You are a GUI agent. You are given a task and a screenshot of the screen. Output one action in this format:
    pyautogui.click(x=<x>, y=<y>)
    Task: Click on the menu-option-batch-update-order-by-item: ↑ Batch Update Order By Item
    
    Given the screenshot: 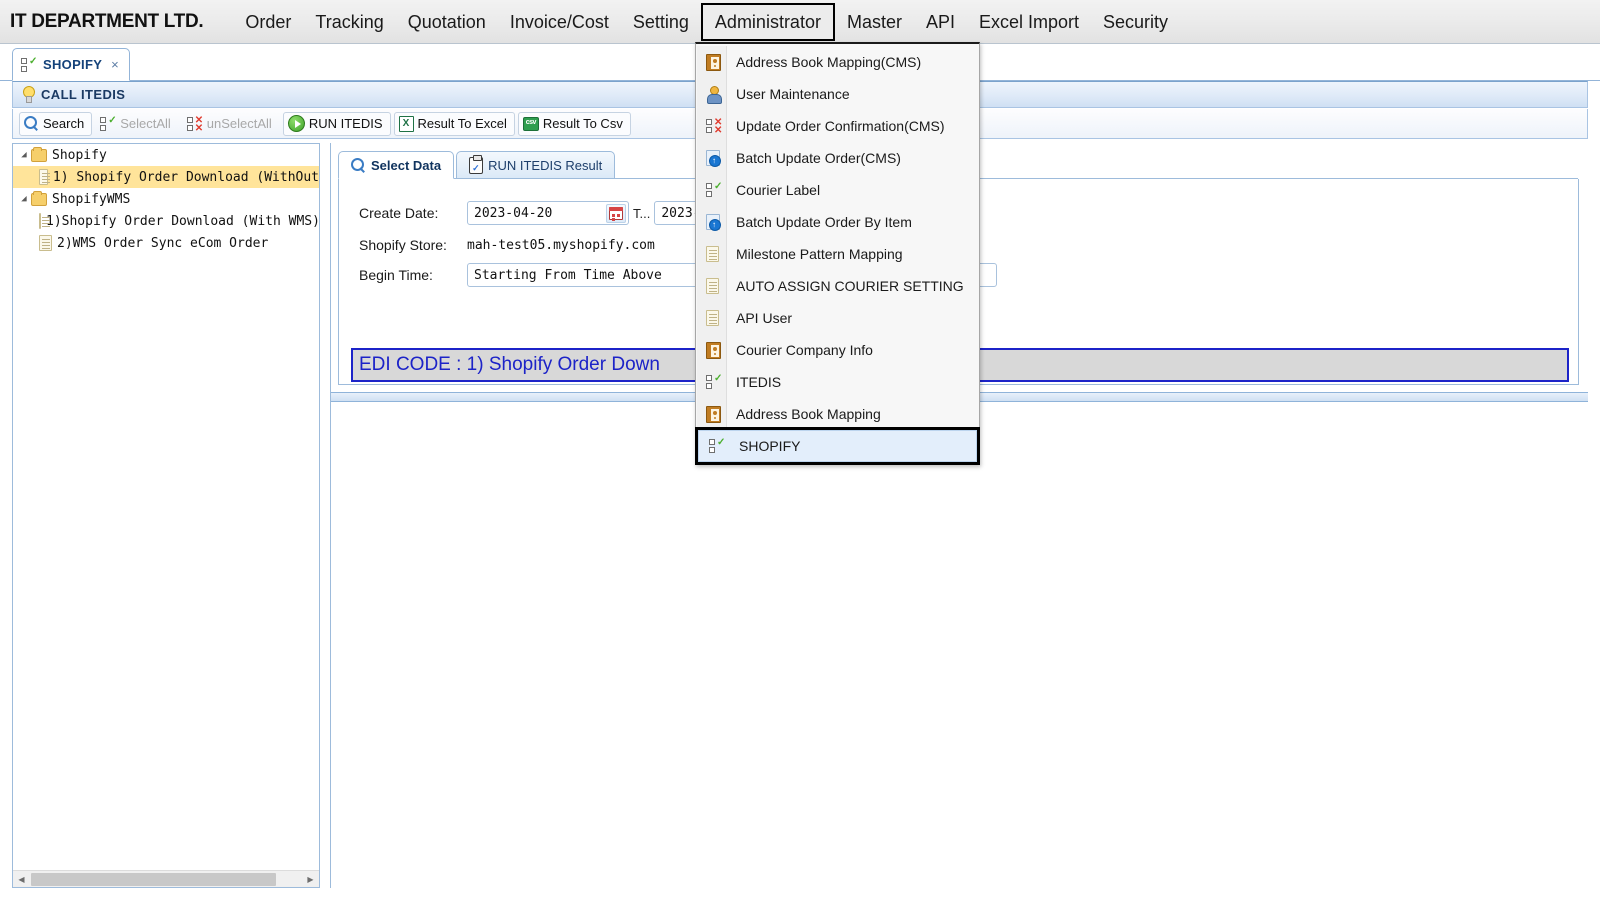 What is the action you would take?
    pyautogui.click(x=837, y=222)
    